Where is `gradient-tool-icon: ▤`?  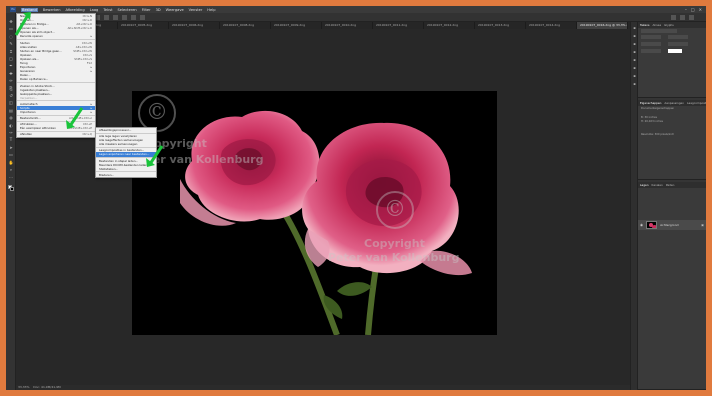 gradient-tool-icon: ▤ is located at coordinates (11, 110).